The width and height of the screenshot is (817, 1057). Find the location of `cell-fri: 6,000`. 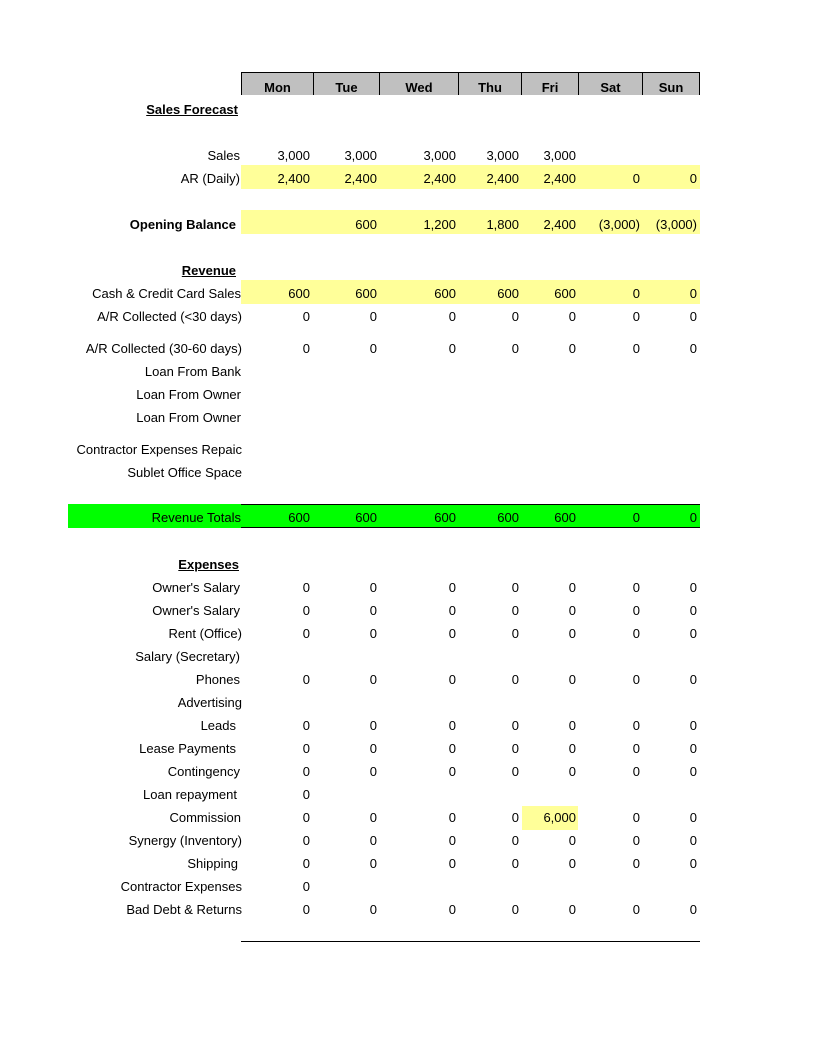

cell-fri: 6,000 is located at coordinates (546, 818).